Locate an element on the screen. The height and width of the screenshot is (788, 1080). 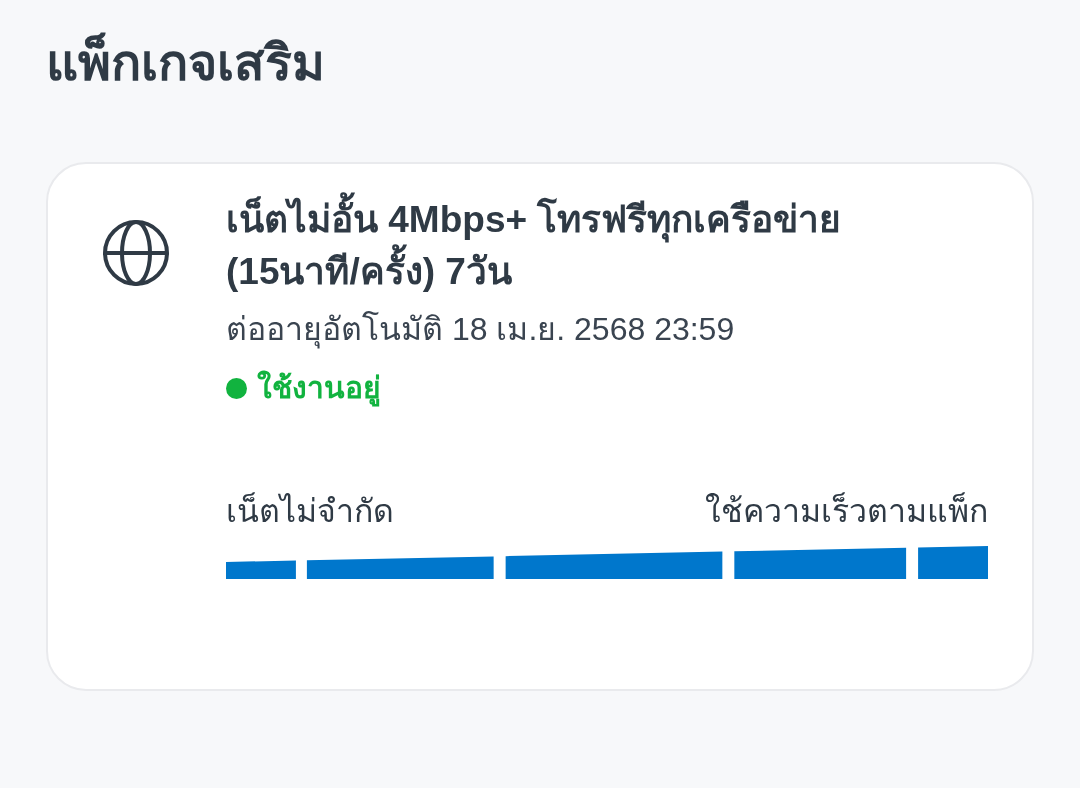
page-title: แพ็กเกจเสริม is located at coordinates (540, 63).